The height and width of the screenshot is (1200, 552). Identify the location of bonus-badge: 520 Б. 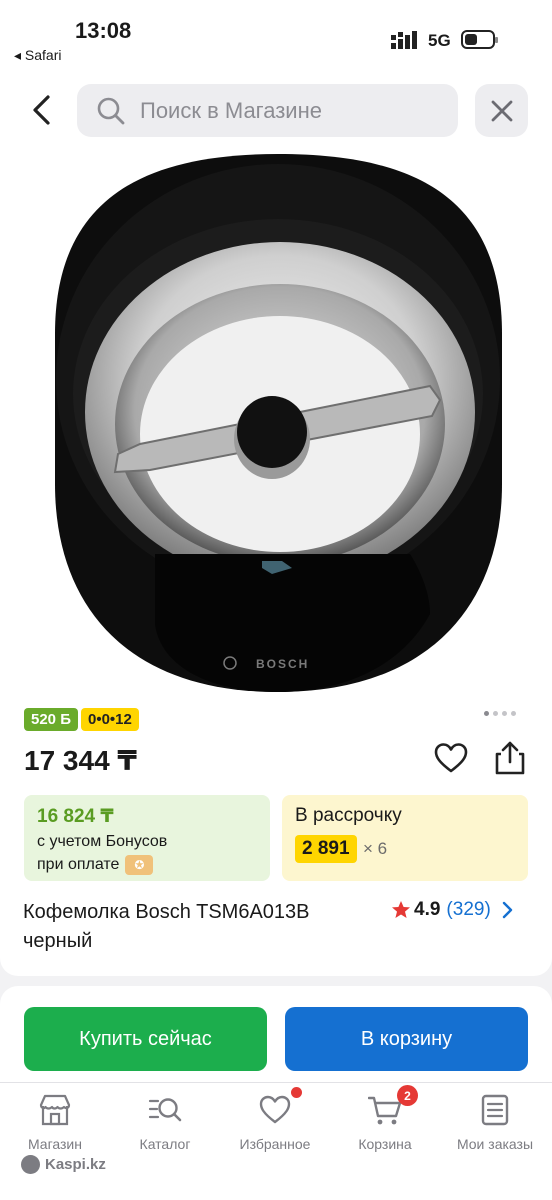
(51, 719).